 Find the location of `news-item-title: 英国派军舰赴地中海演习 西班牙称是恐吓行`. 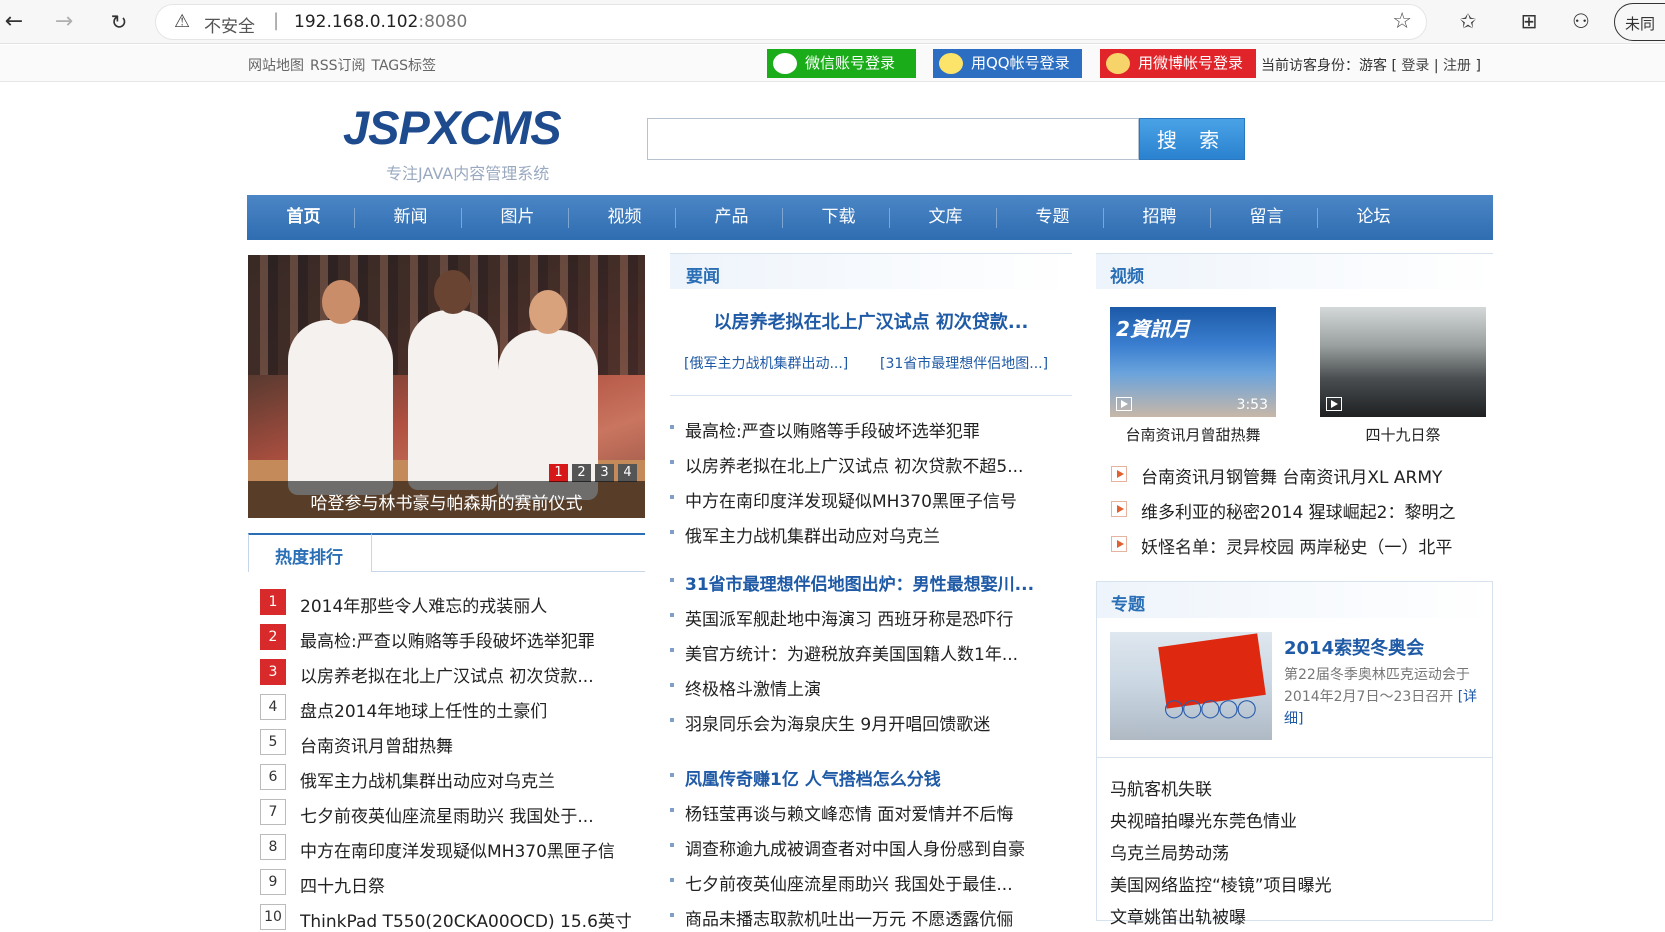

news-item-title: 英国派军舰赴地中海演习 西班牙称是恐吓行 is located at coordinates (877, 617).